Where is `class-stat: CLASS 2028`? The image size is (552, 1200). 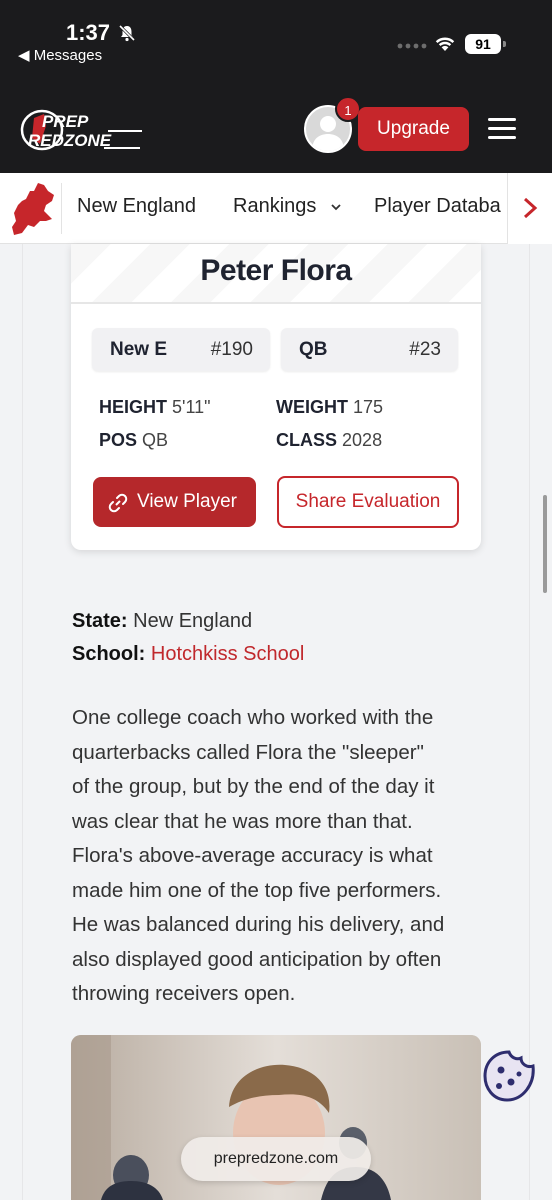 class-stat: CLASS 2028 is located at coordinates (329, 440).